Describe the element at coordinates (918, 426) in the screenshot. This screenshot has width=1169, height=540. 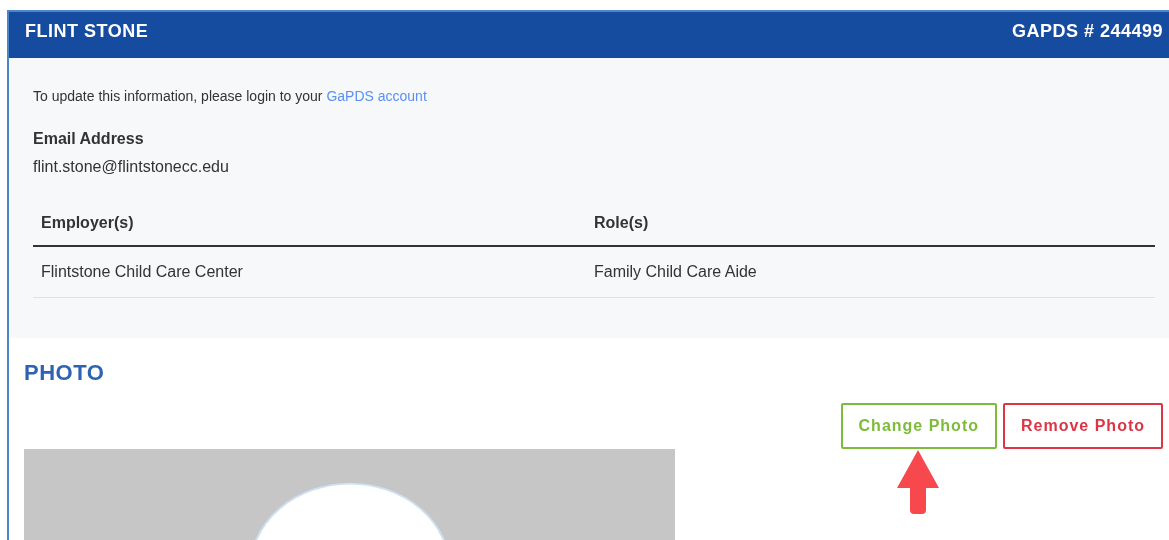
I see `change-photo-button: Change Photo` at that location.